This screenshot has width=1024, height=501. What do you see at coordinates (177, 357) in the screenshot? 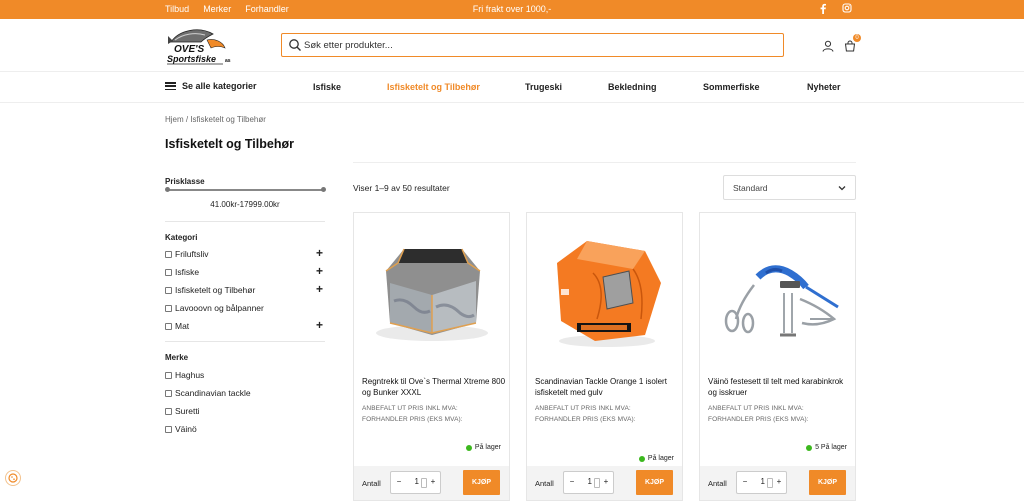
I see `brand-filter-label: Merke` at bounding box center [177, 357].